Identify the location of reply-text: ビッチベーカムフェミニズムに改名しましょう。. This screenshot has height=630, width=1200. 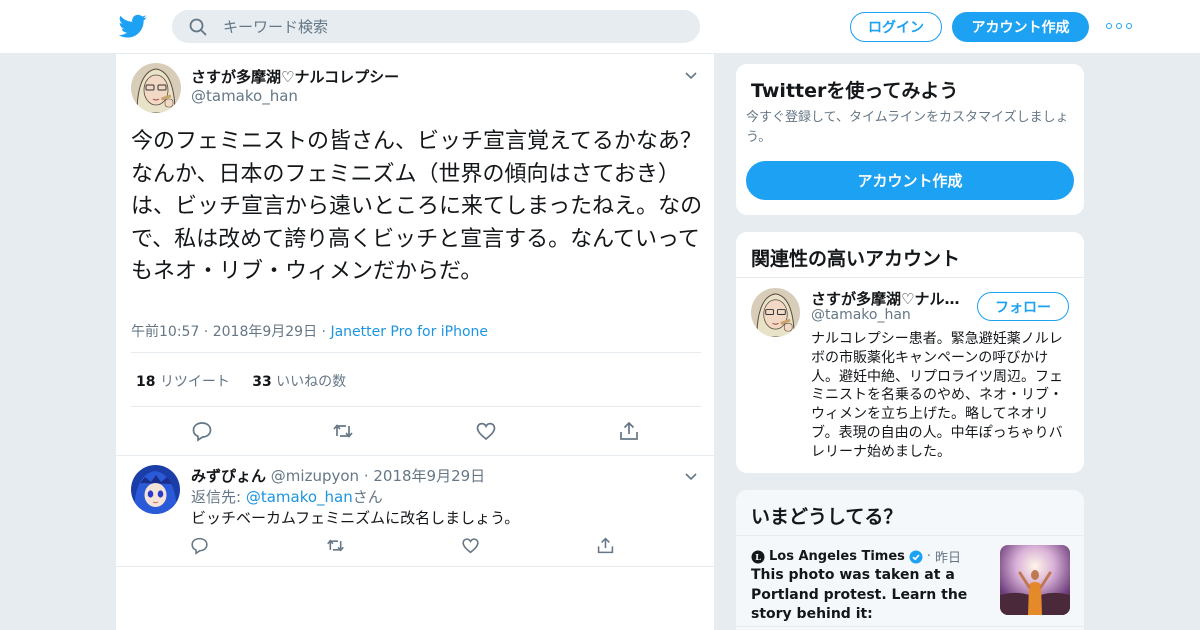
(355, 518).